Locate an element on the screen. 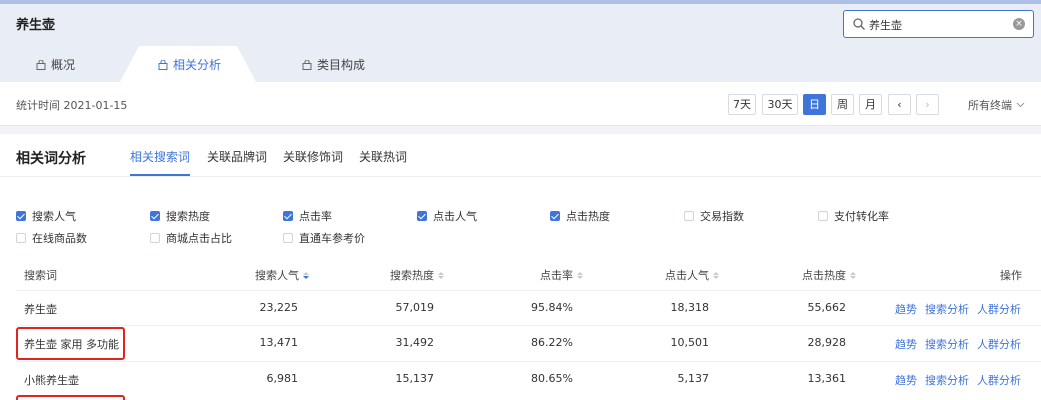 This screenshot has width=1041, height=400. search-heat-cell: 57,019 is located at coordinates (415, 307).